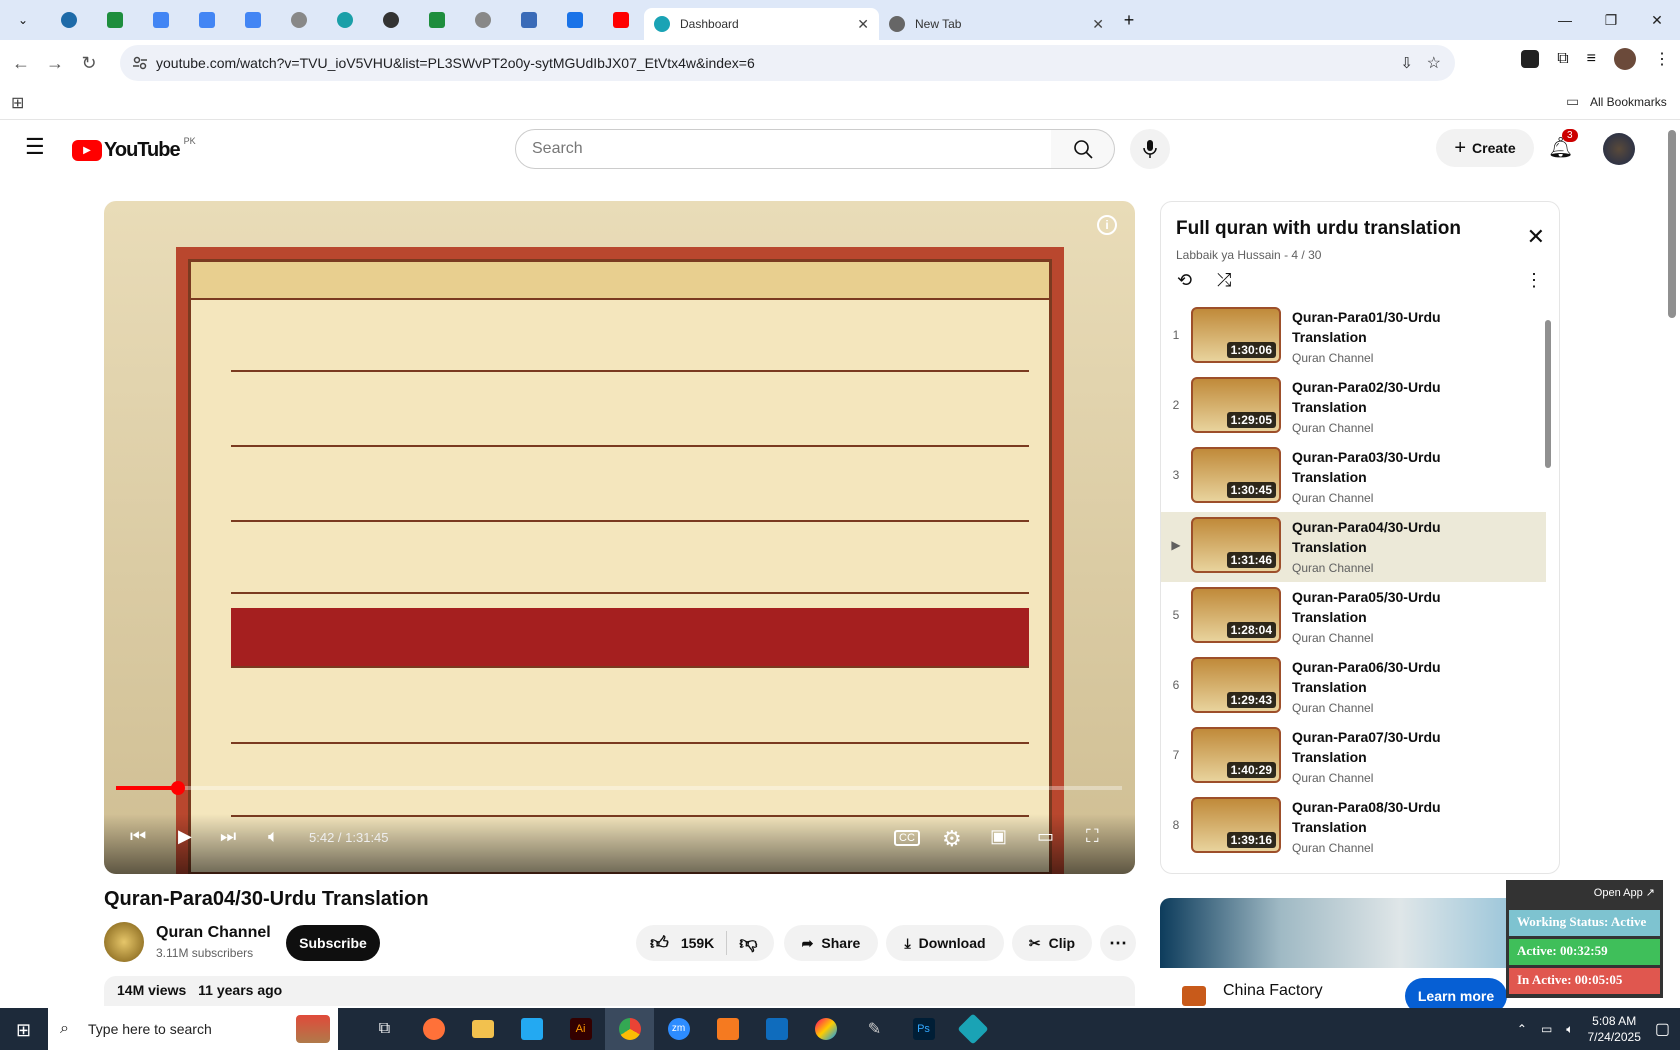 The width and height of the screenshot is (1680, 1050). What do you see at coordinates (193, 1029) in the screenshot?
I see `taskbar-search: ⌕ Type here to search` at bounding box center [193, 1029].